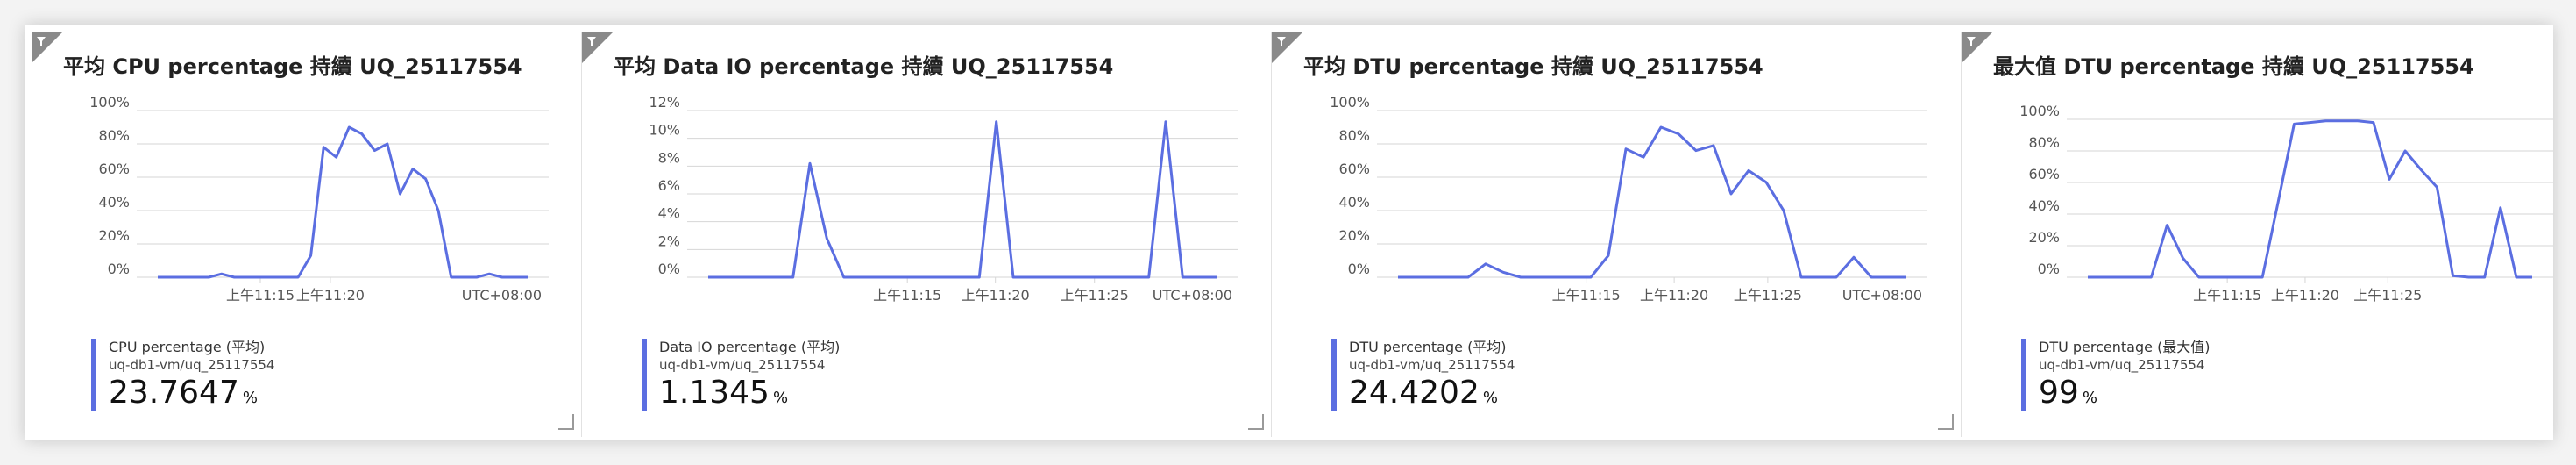 The height and width of the screenshot is (465, 2576). What do you see at coordinates (750, 347) in the screenshot?
I see `legend-series-name: Data IO percentage (平均)` at bounding box center [750, 347].